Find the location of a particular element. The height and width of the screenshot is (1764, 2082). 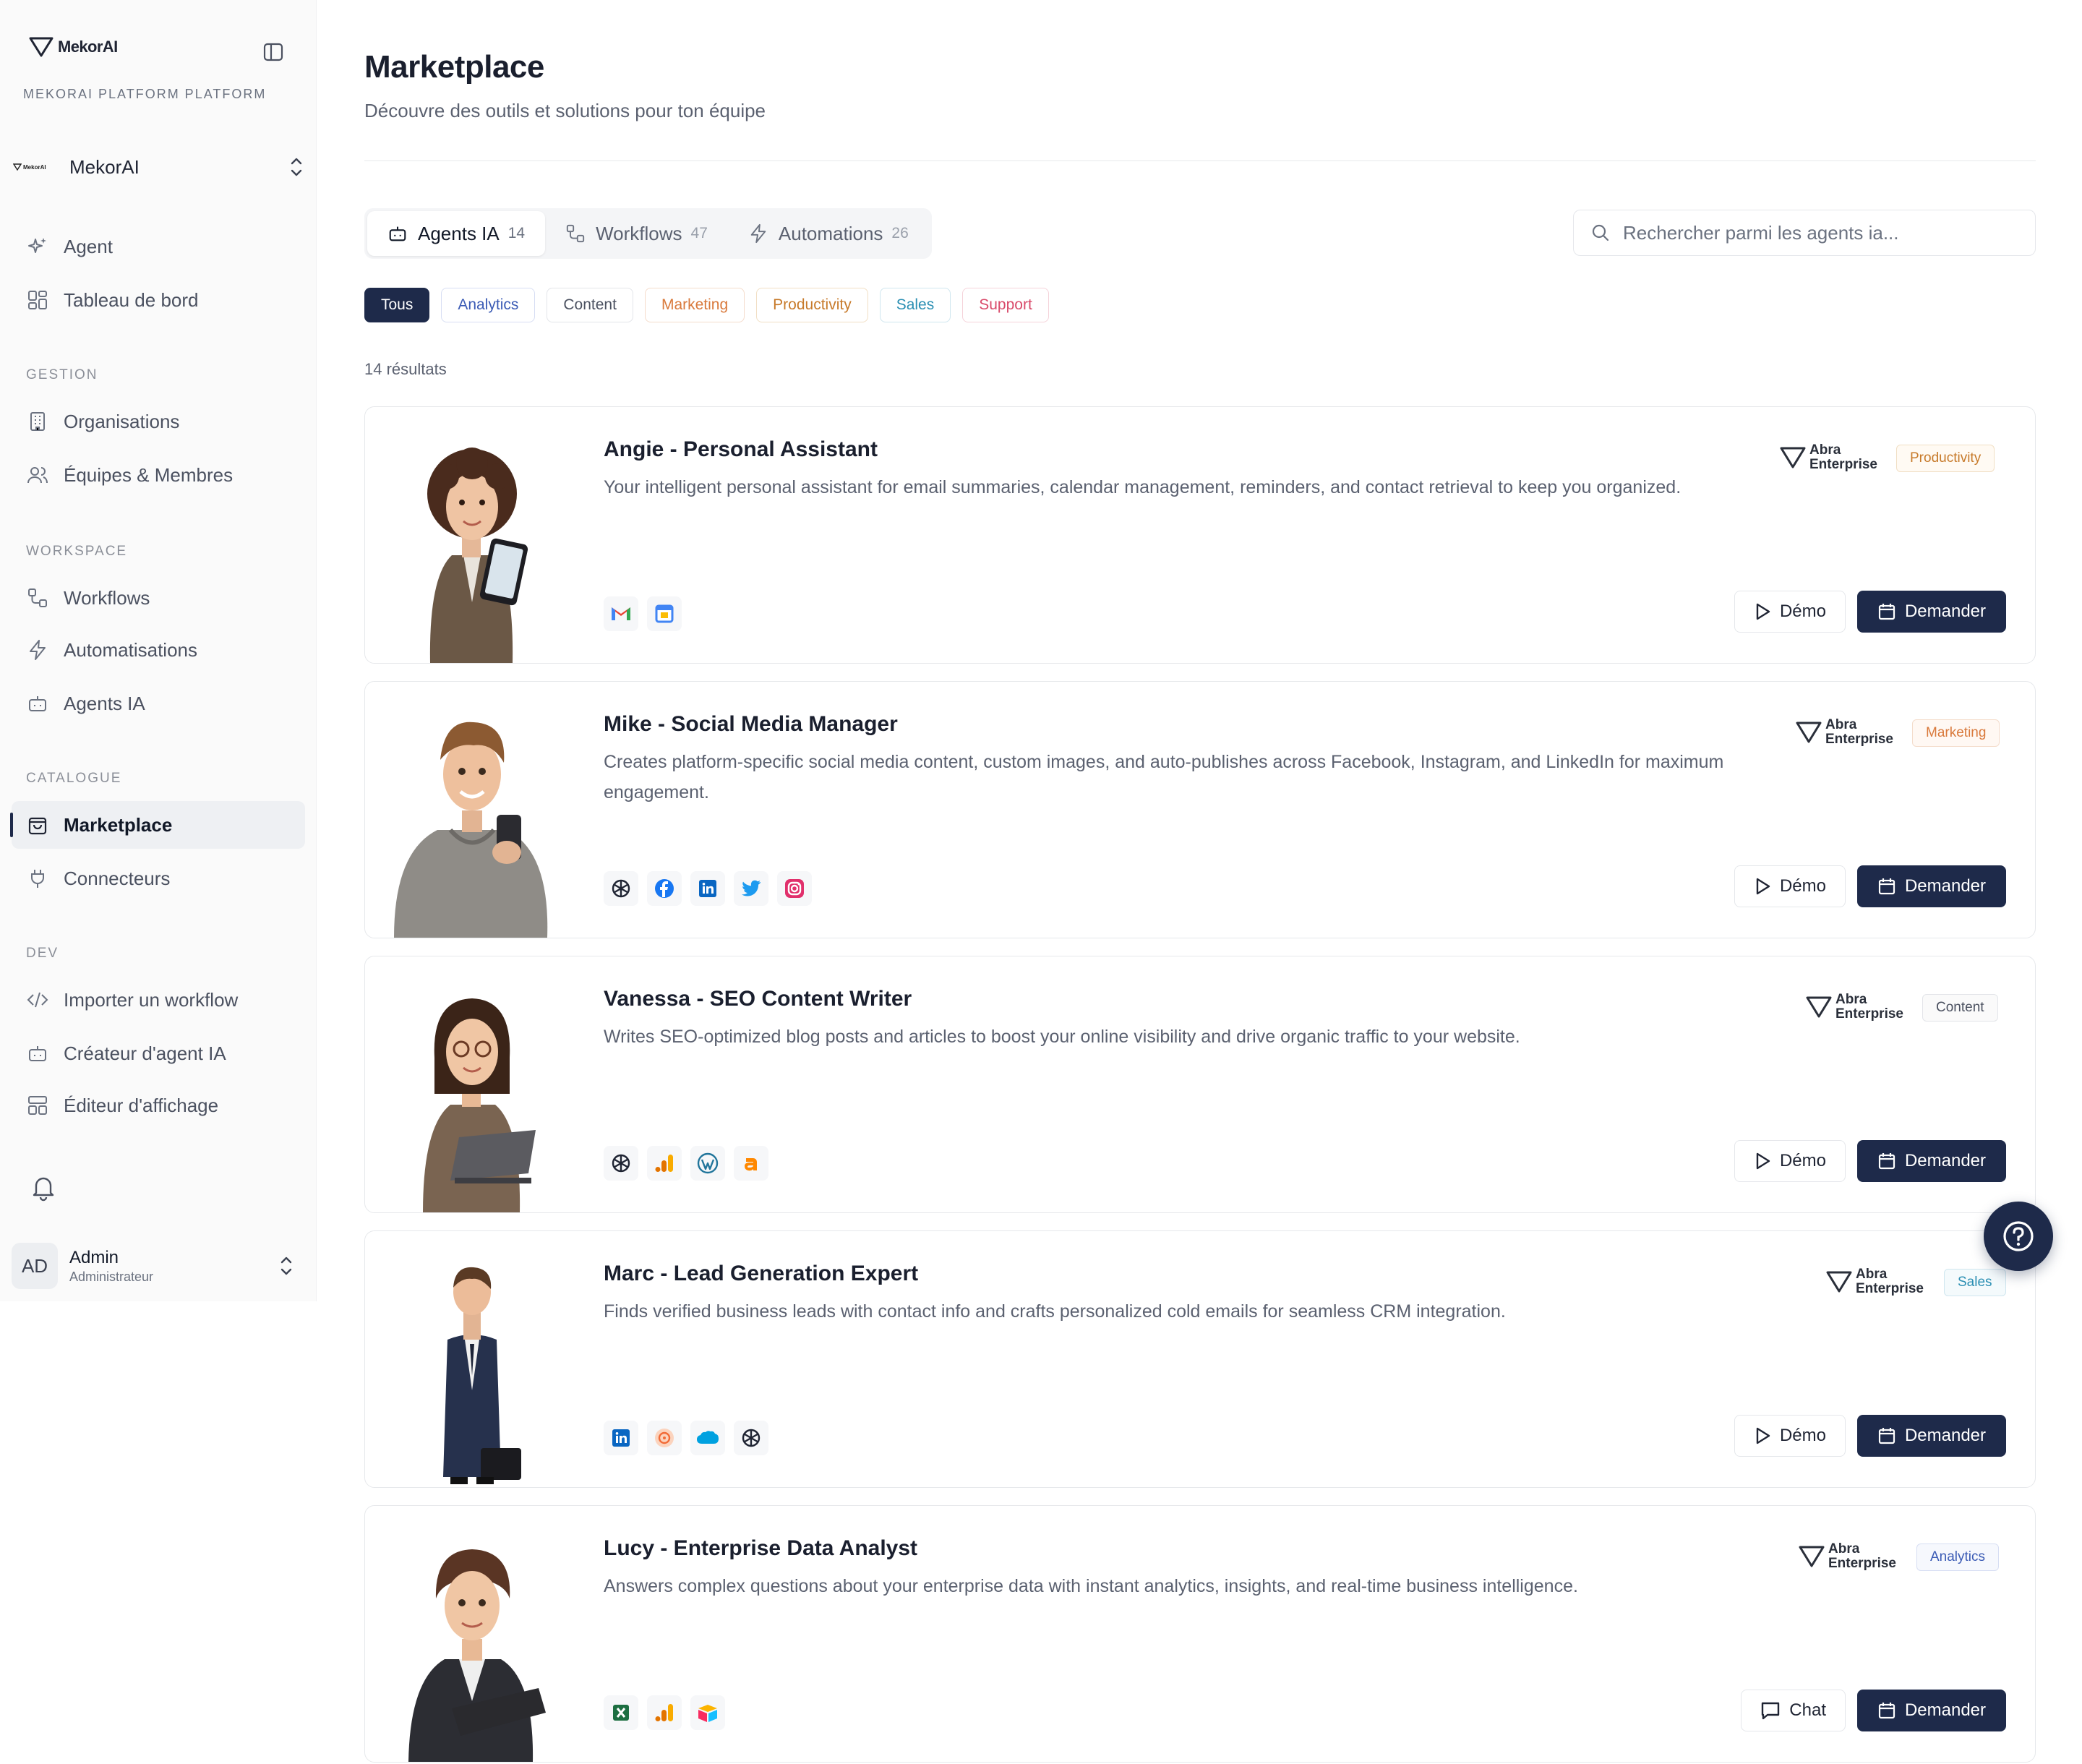

filter-productivity: Productivity is located at coordinates (812, 305).